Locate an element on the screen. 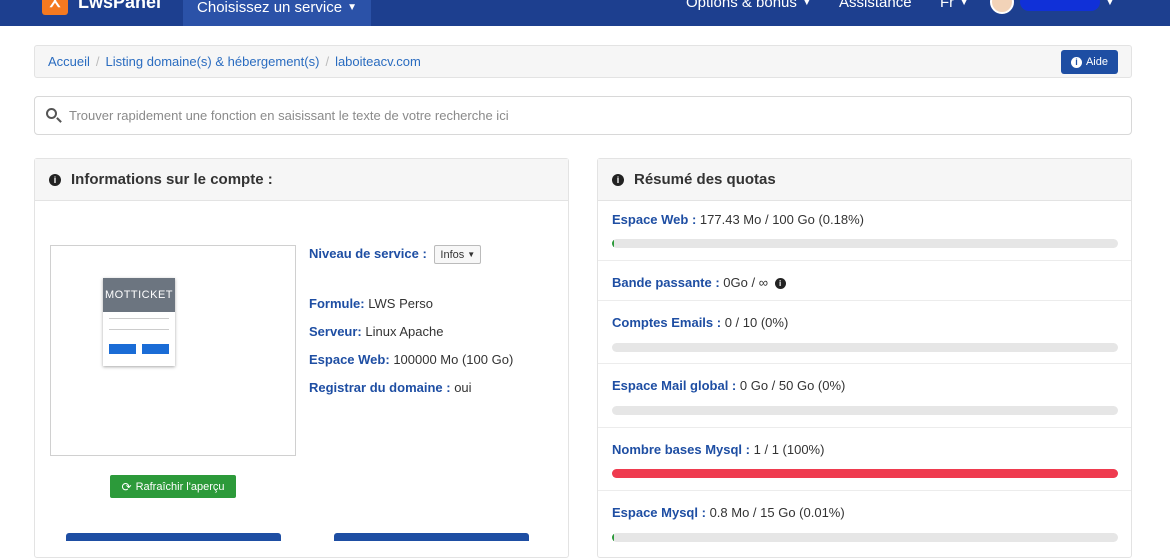 The image size is (1170, 558). refresh-preview-button: ⟳ Rafraîchir l'aperçu is located at coordinates (173, 486).